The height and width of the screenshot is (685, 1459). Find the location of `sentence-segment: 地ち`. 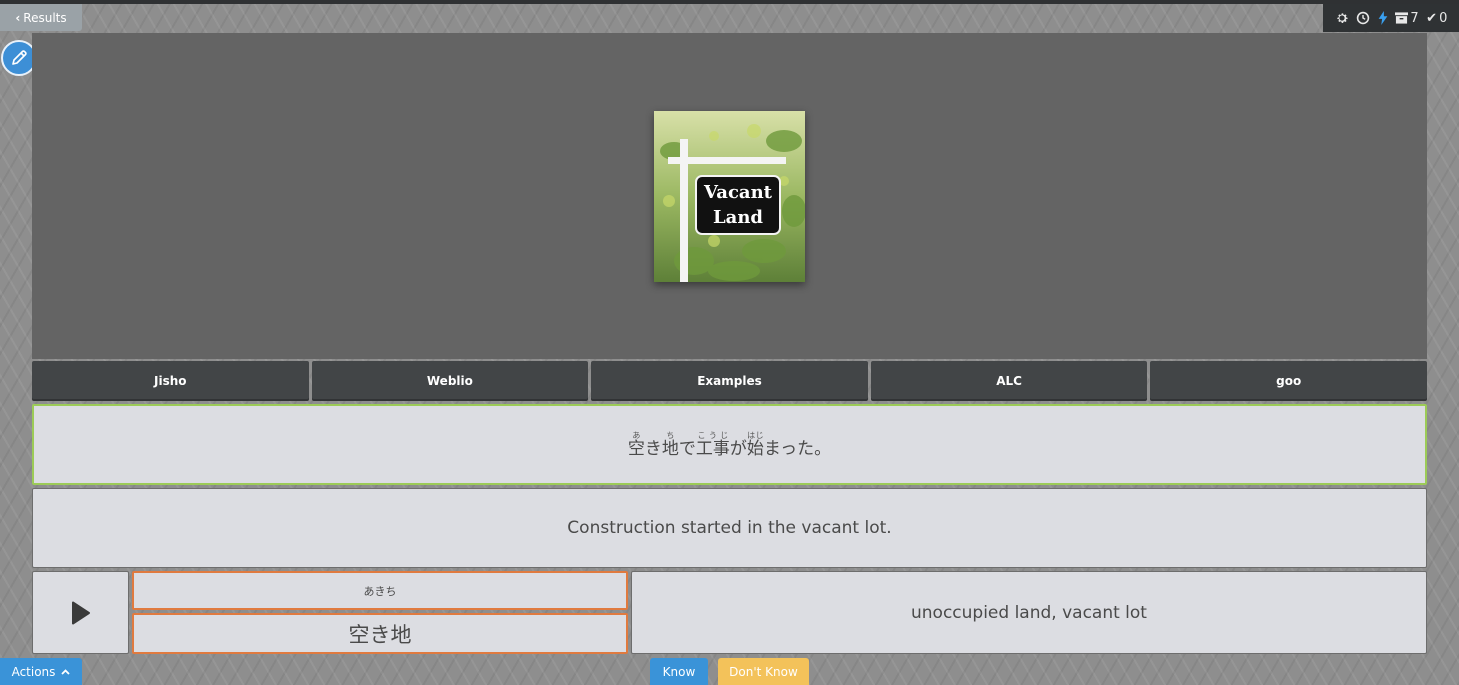

sentence-segment: 地ち is located at coordinates (670, 444).